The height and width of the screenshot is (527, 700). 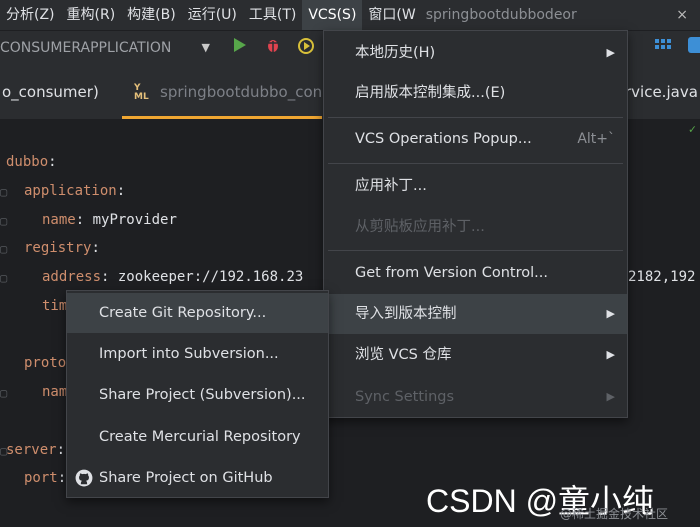 I want to click on code-line: address: zookeeper://192.168.23, so click(x=173, y=277).